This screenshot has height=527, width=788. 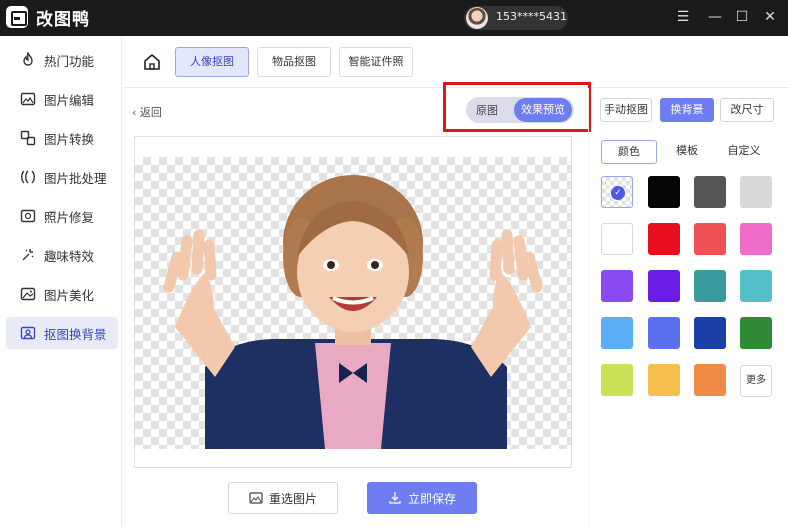 I want to click on sidebar-item-label: 热门功能, so click(x=69, y=61).